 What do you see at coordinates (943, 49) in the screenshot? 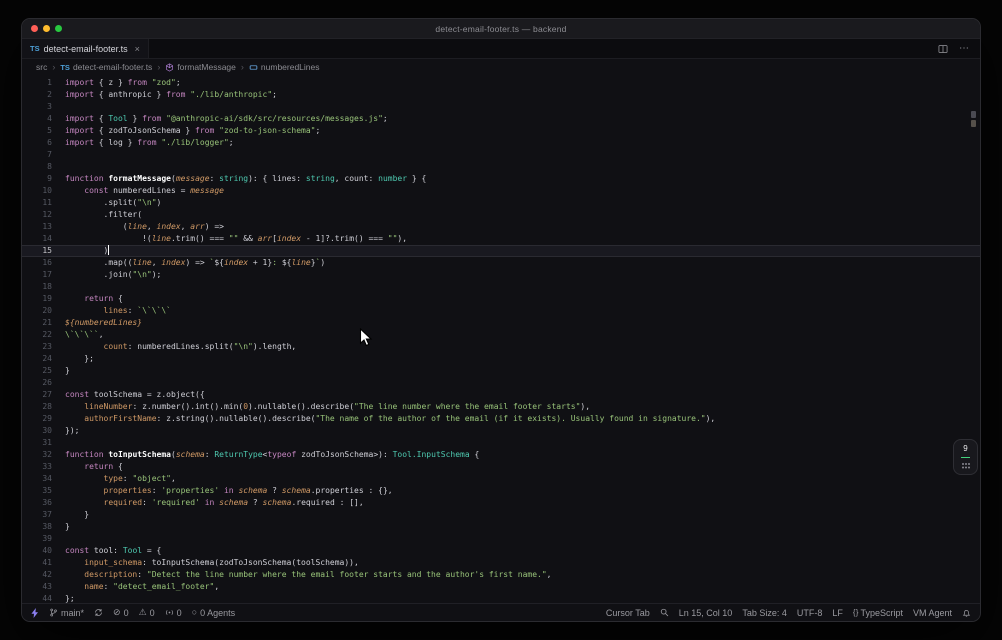
I see `split-editor-icon` at bounding box center [943, 49].